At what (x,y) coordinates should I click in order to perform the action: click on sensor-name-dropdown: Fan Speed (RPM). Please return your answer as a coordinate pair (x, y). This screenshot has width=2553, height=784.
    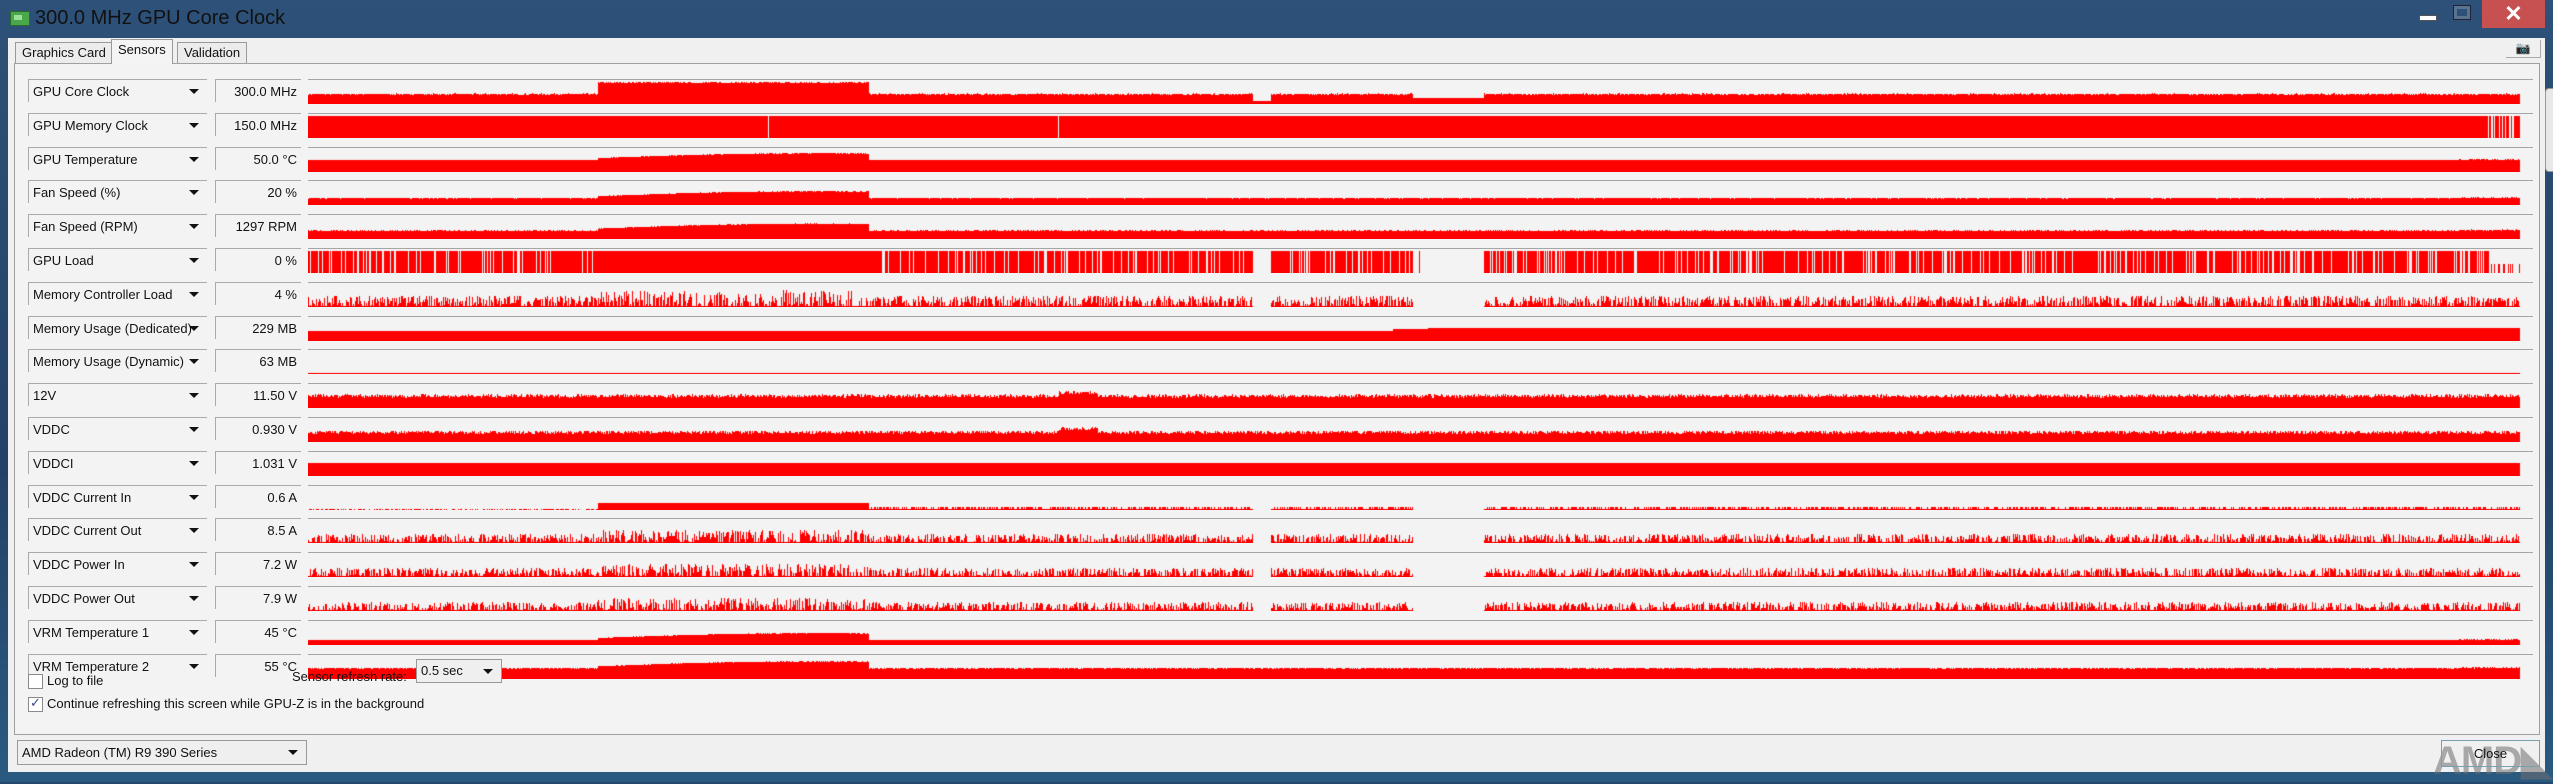
    Looking at the image, I should click on (117, 226).